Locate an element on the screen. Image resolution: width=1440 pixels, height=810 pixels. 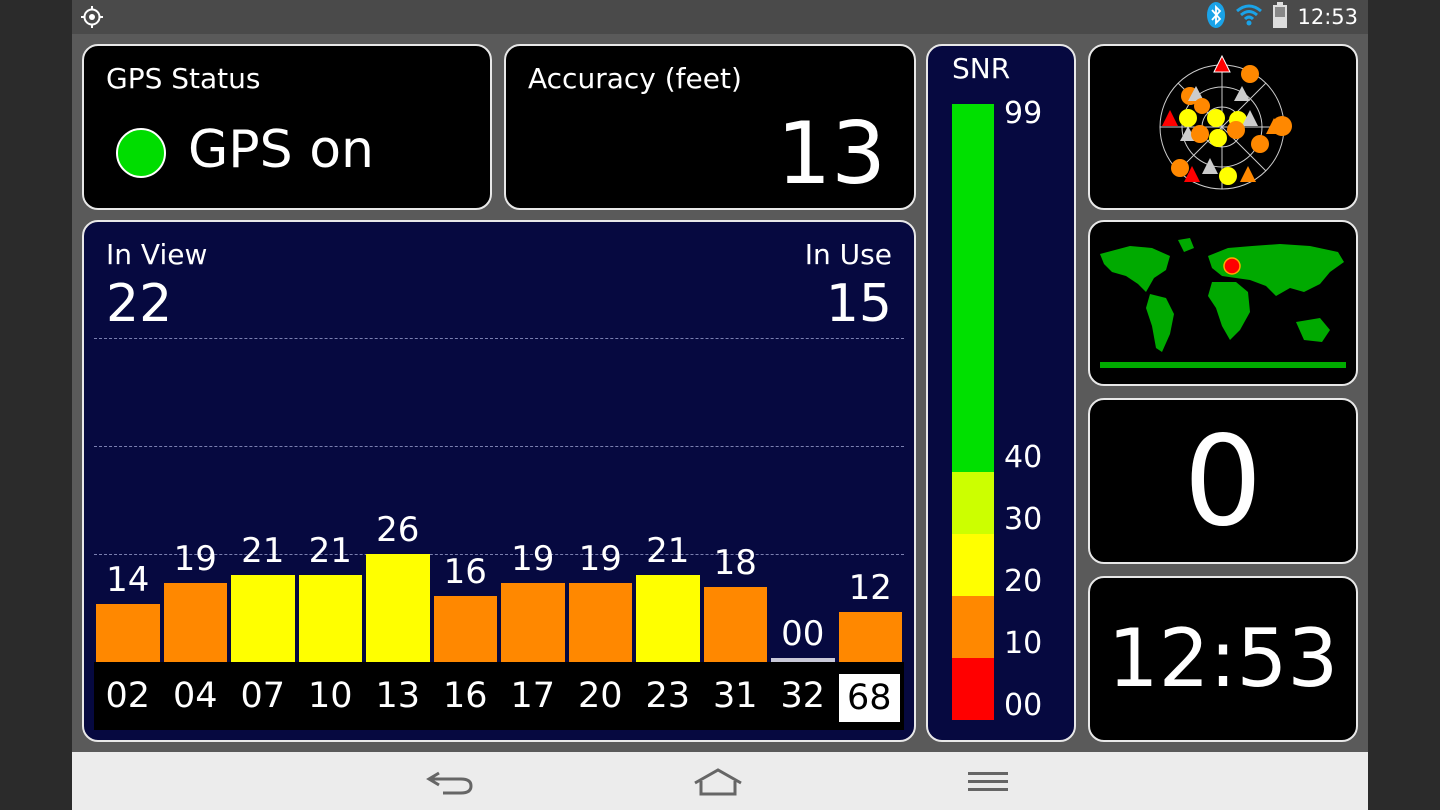
home-button is located at coordinates (718, 782).